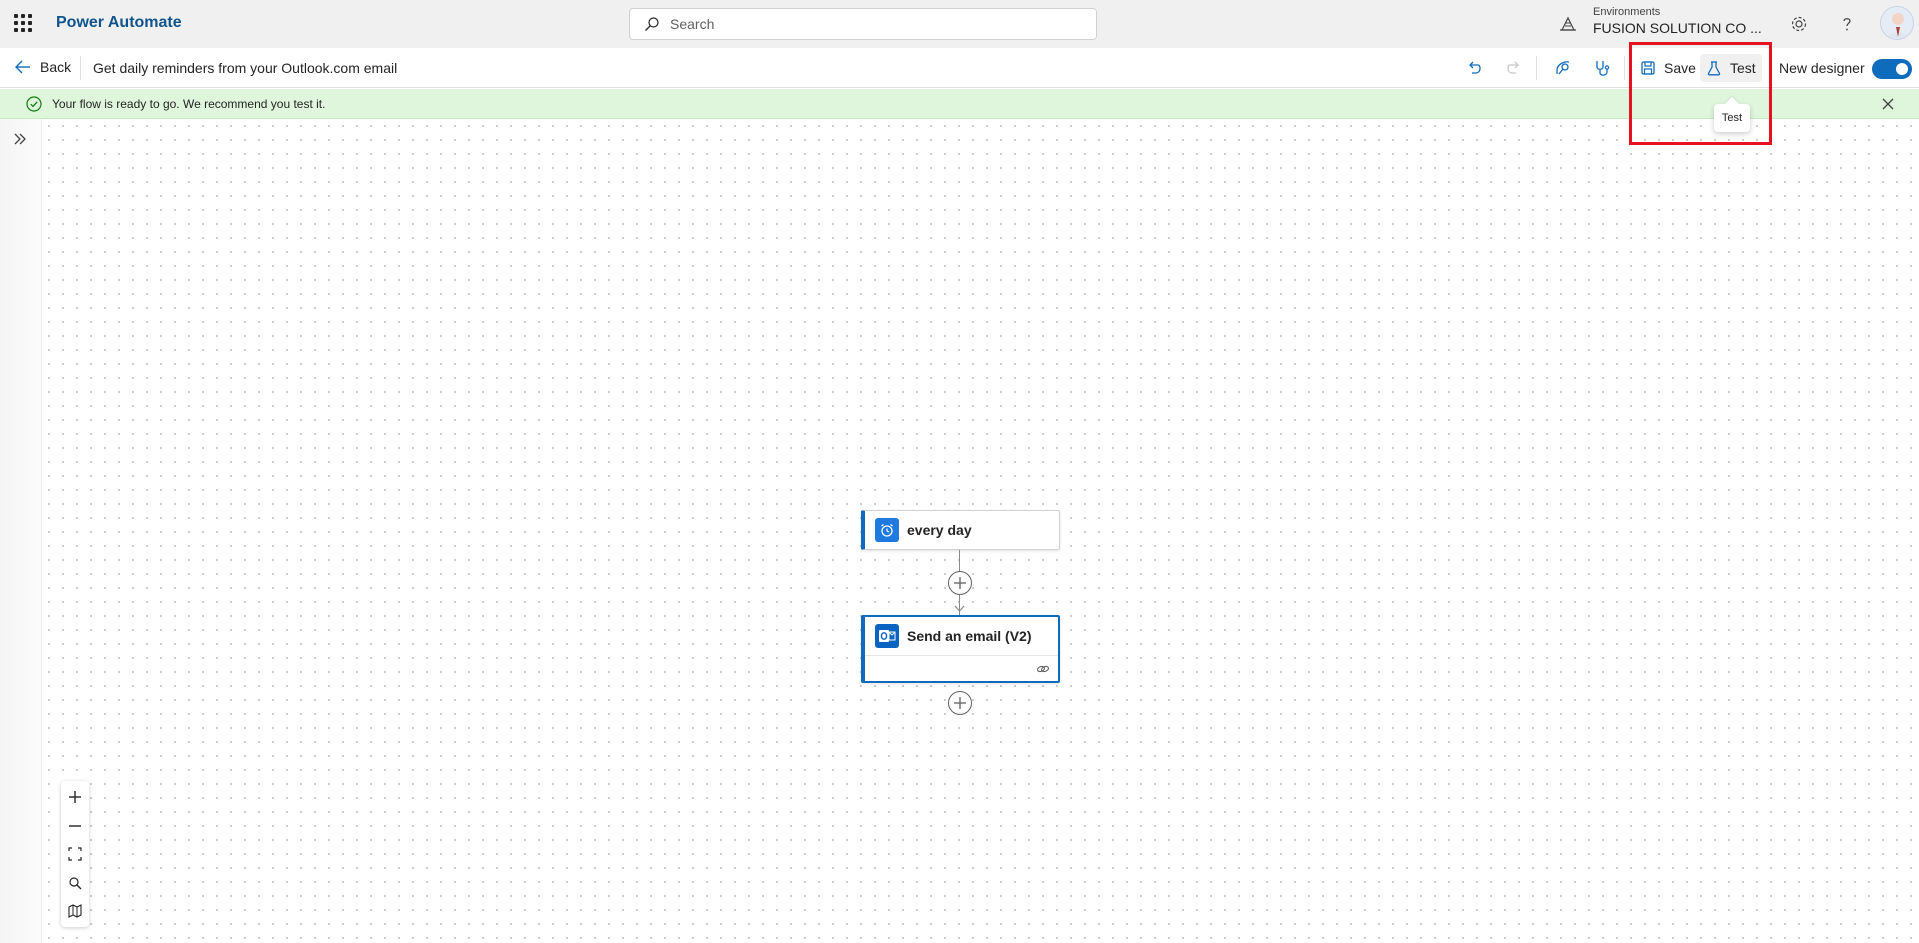 This screenshot has width=1919, height=943. Describe the element at coordinates (1714, 68) in the screenshot. I see `beaker-icon` at that location.